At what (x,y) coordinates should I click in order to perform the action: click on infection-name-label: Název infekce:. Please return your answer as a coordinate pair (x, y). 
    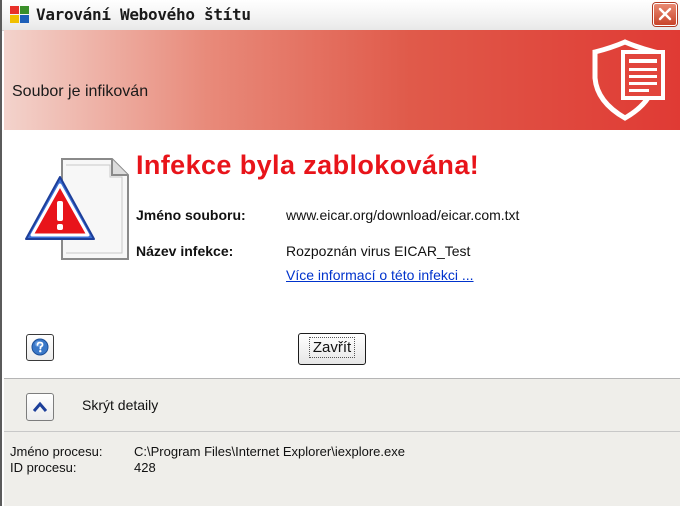
    Looking at the image, I should click on (185, 251).